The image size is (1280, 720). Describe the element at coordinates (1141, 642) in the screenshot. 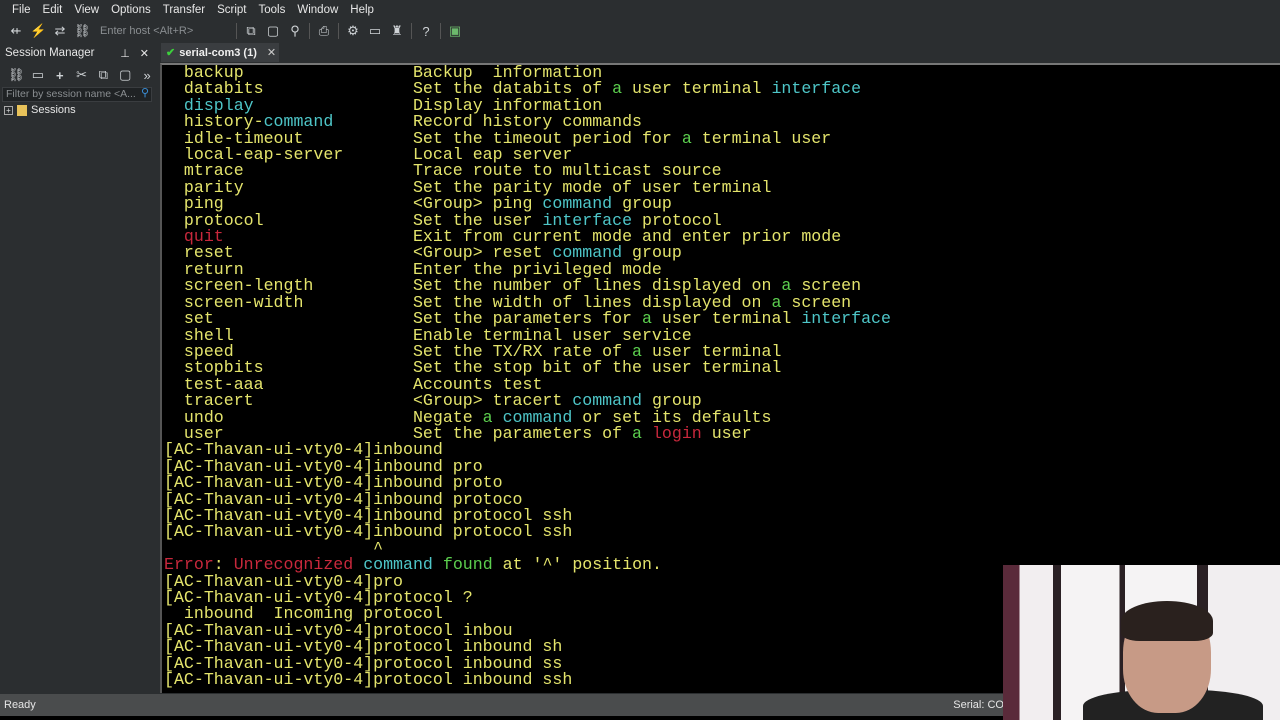

I see `webcam-overlay` at that location.